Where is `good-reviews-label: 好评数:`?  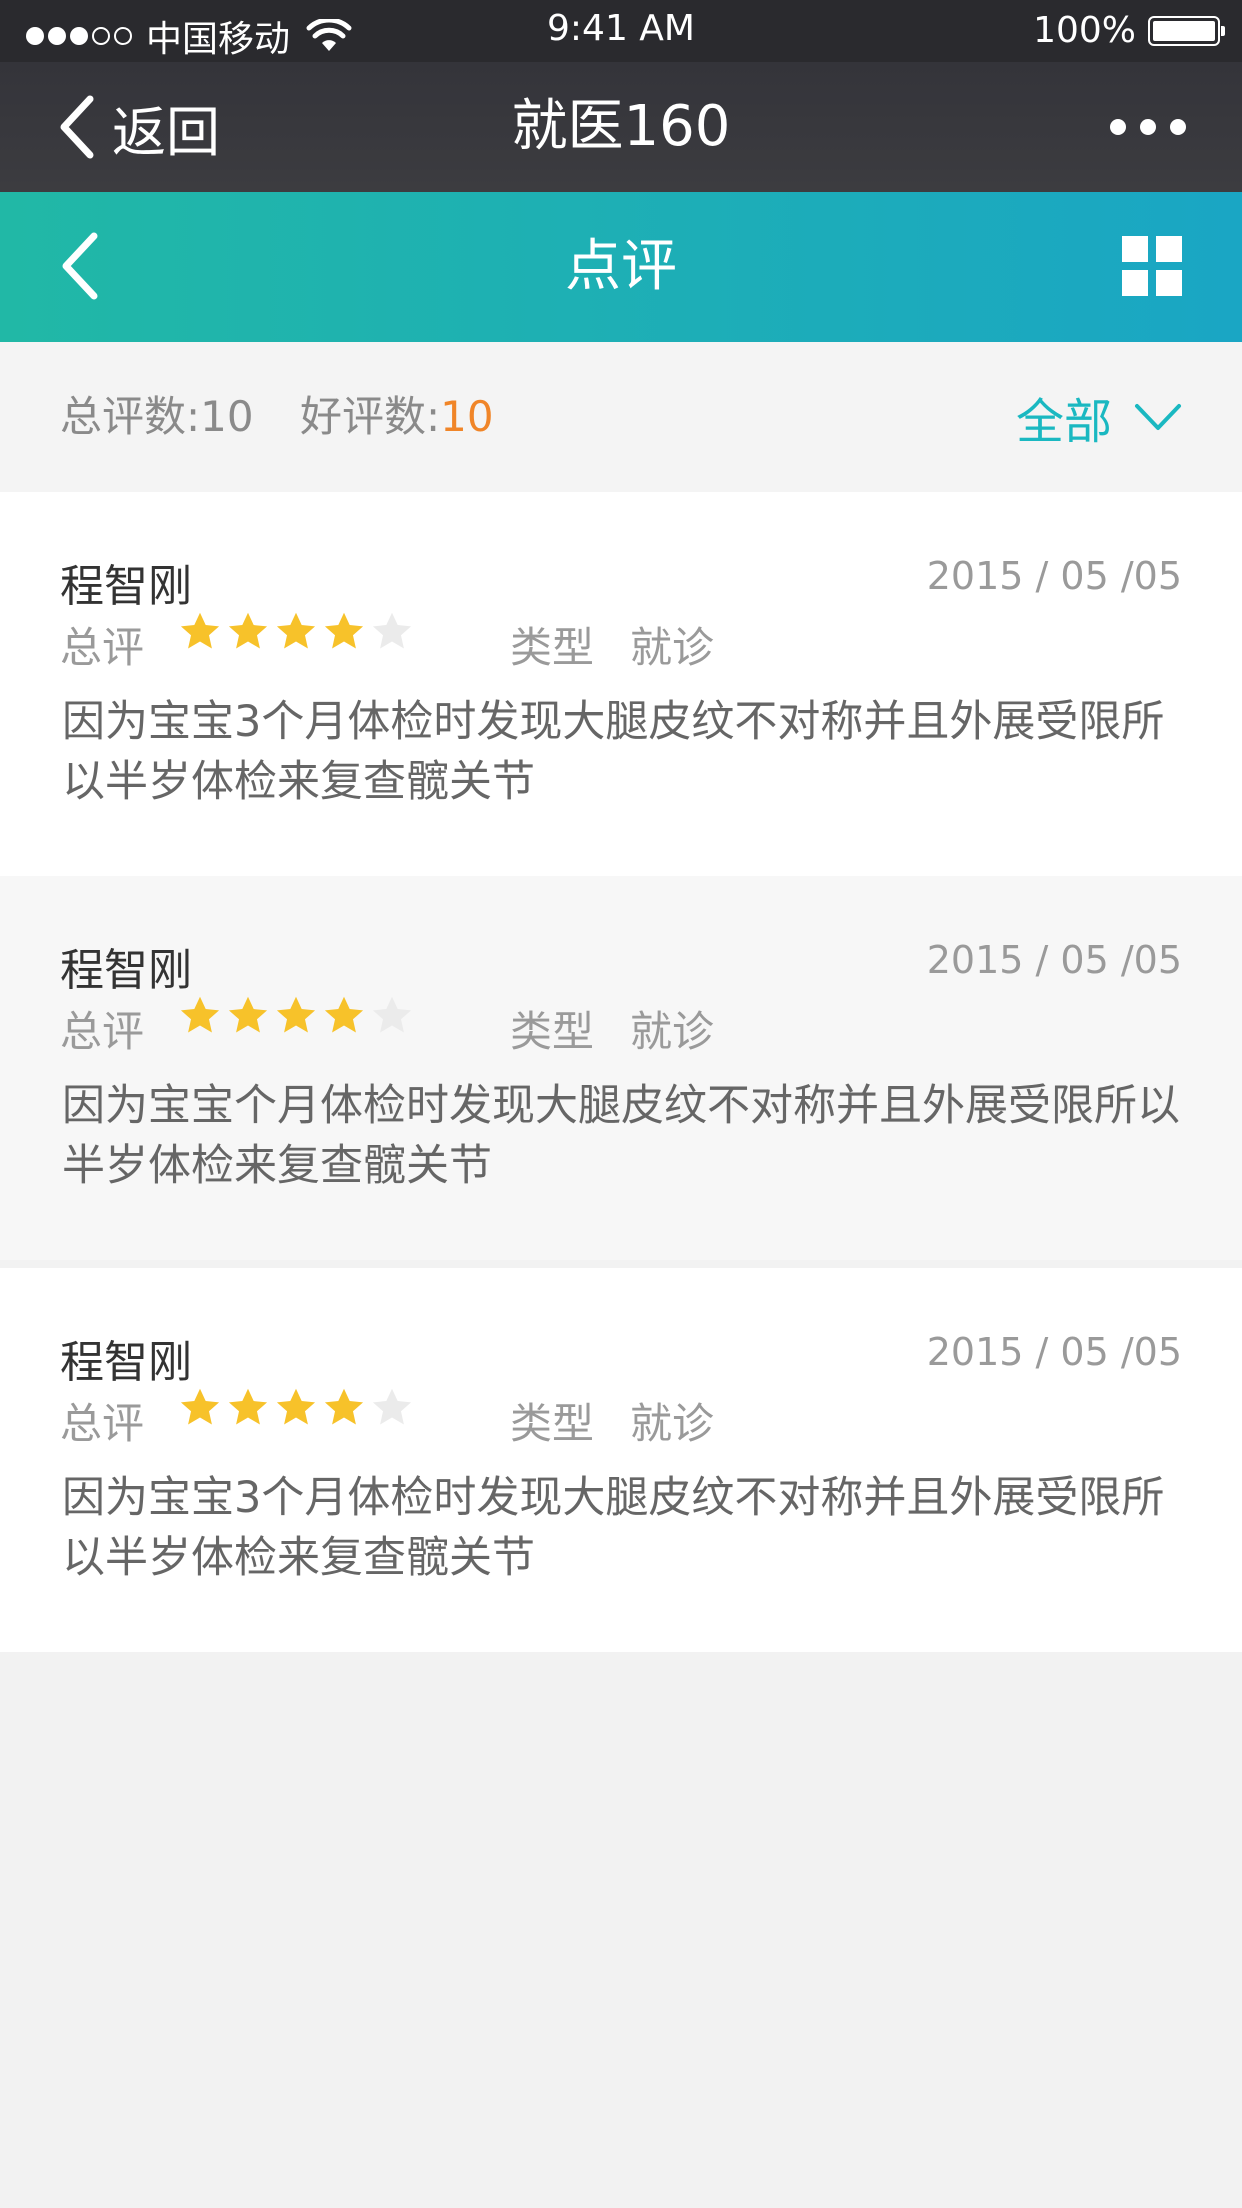
good-reviews-label: 好评数: is located at coordinates (370, 416).